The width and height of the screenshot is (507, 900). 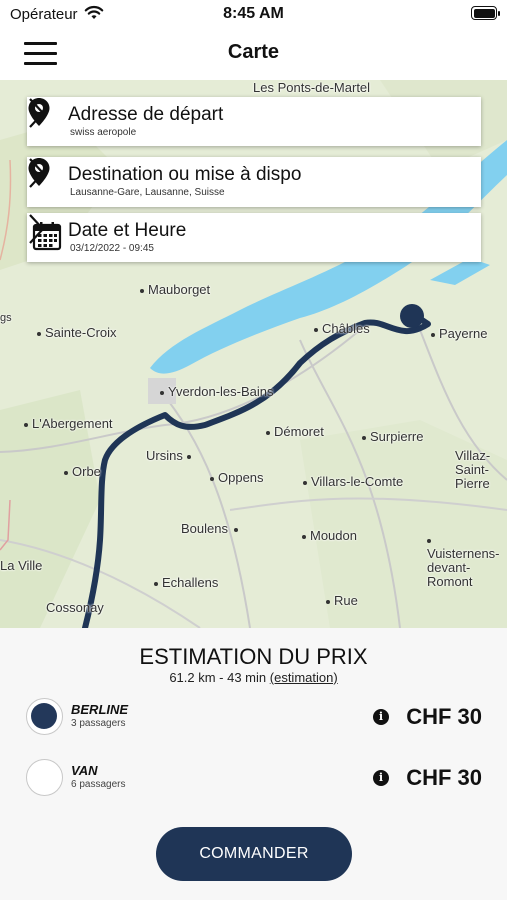 What do you see at coordinates (103, 132) in the screenshot?
I see `departure-value: swiss aeropole` at bounding box center [103, 132].